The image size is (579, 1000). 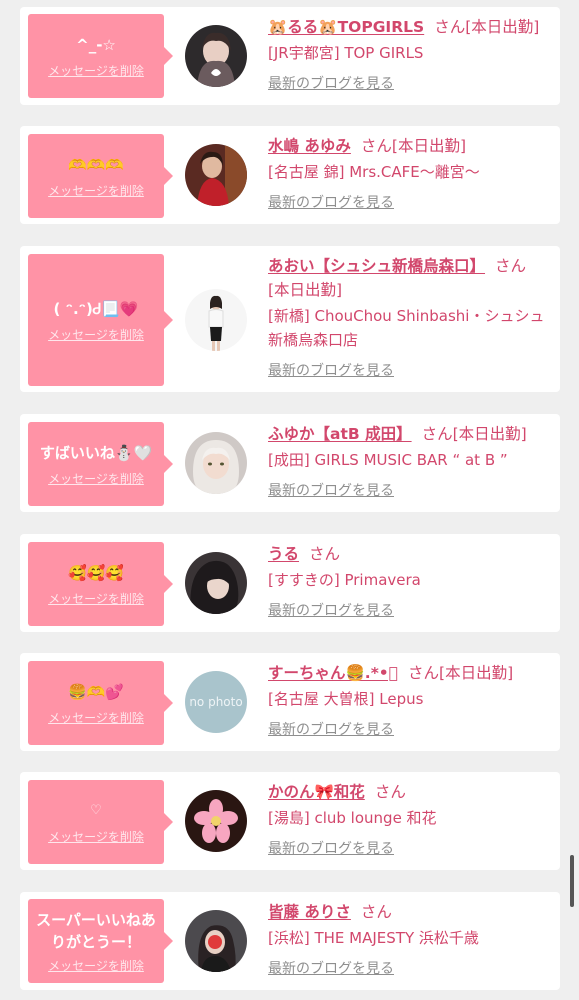 I want to click on message-bubble: 🥰🥰🥰 メッセージを削除, so click(x=100, y=584).